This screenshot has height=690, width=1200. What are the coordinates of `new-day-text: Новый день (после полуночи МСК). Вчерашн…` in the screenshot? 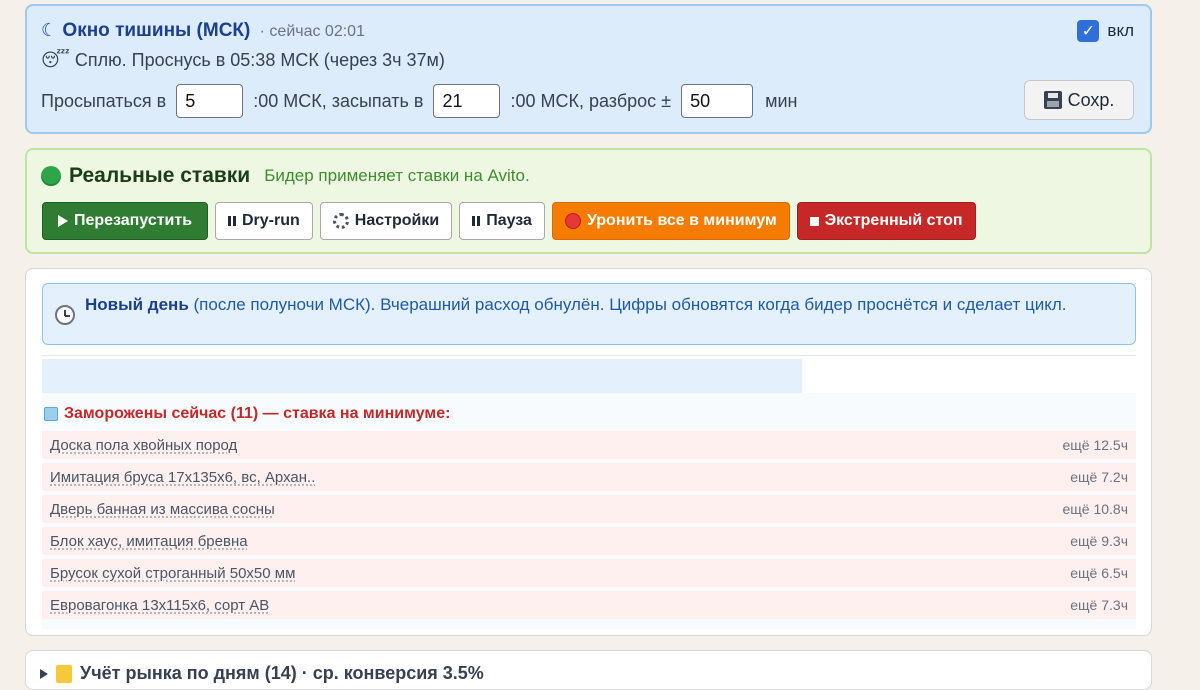 It's located at (605, 304).